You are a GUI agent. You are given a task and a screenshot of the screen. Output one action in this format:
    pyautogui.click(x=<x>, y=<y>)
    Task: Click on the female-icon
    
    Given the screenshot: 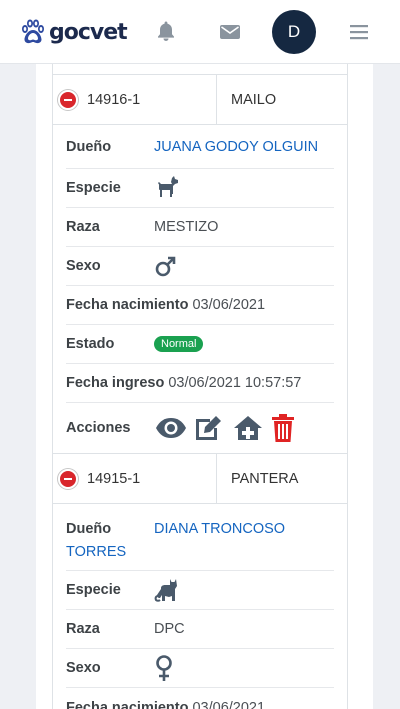 What is the action you would take?
    pyautogui.click(x=164, y=668)
    